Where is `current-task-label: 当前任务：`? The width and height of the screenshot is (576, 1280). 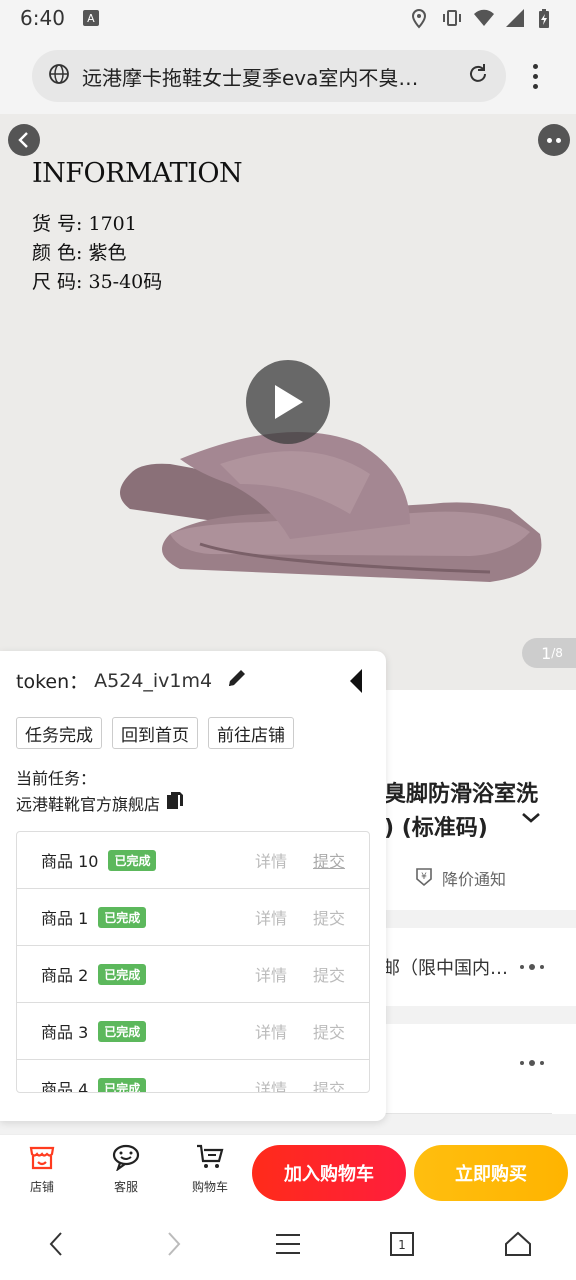 current-task-label: 当前任务： is located at coordinates (56, 778).